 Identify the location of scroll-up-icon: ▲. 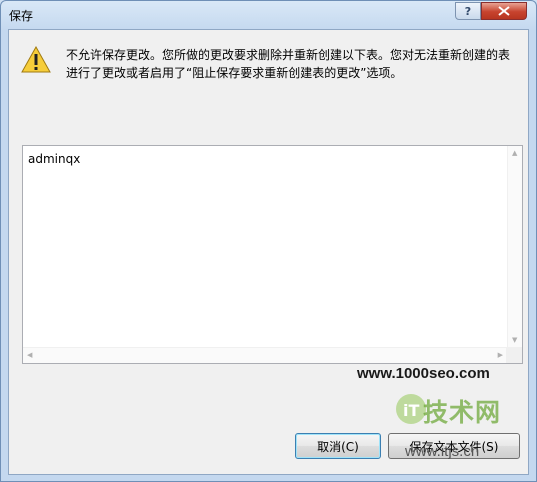
(514, 153).